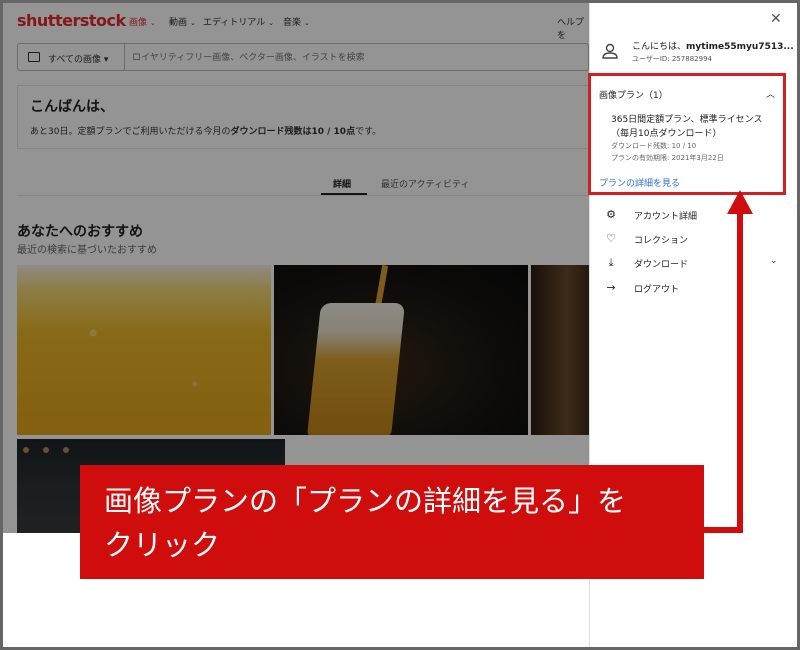  I want to click on menu-account-details: ⚙ アカウント詳細, so click(694, 216).